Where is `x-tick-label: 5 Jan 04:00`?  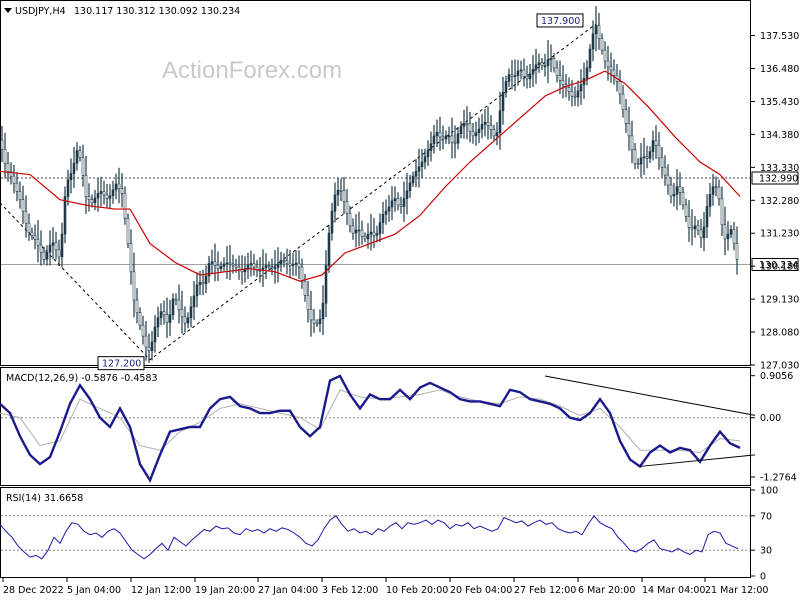
x-tick-label: 5 Jan 04:00 is located at coordinates (94, 590).